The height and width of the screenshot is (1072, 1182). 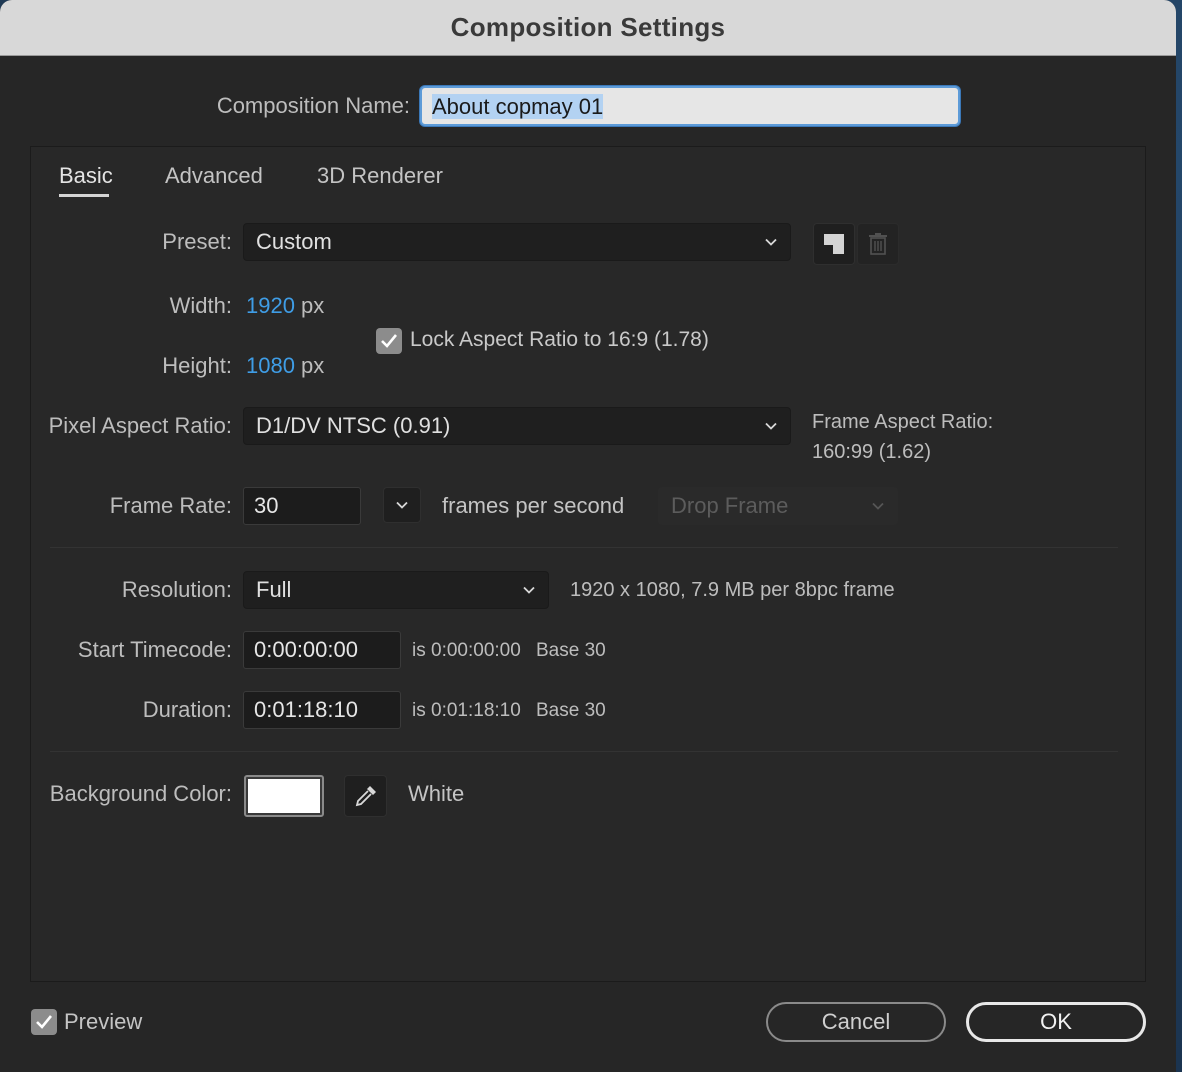 I want to click on start-timecode-input: 0:00:00:00, so click(x=322, y=650).